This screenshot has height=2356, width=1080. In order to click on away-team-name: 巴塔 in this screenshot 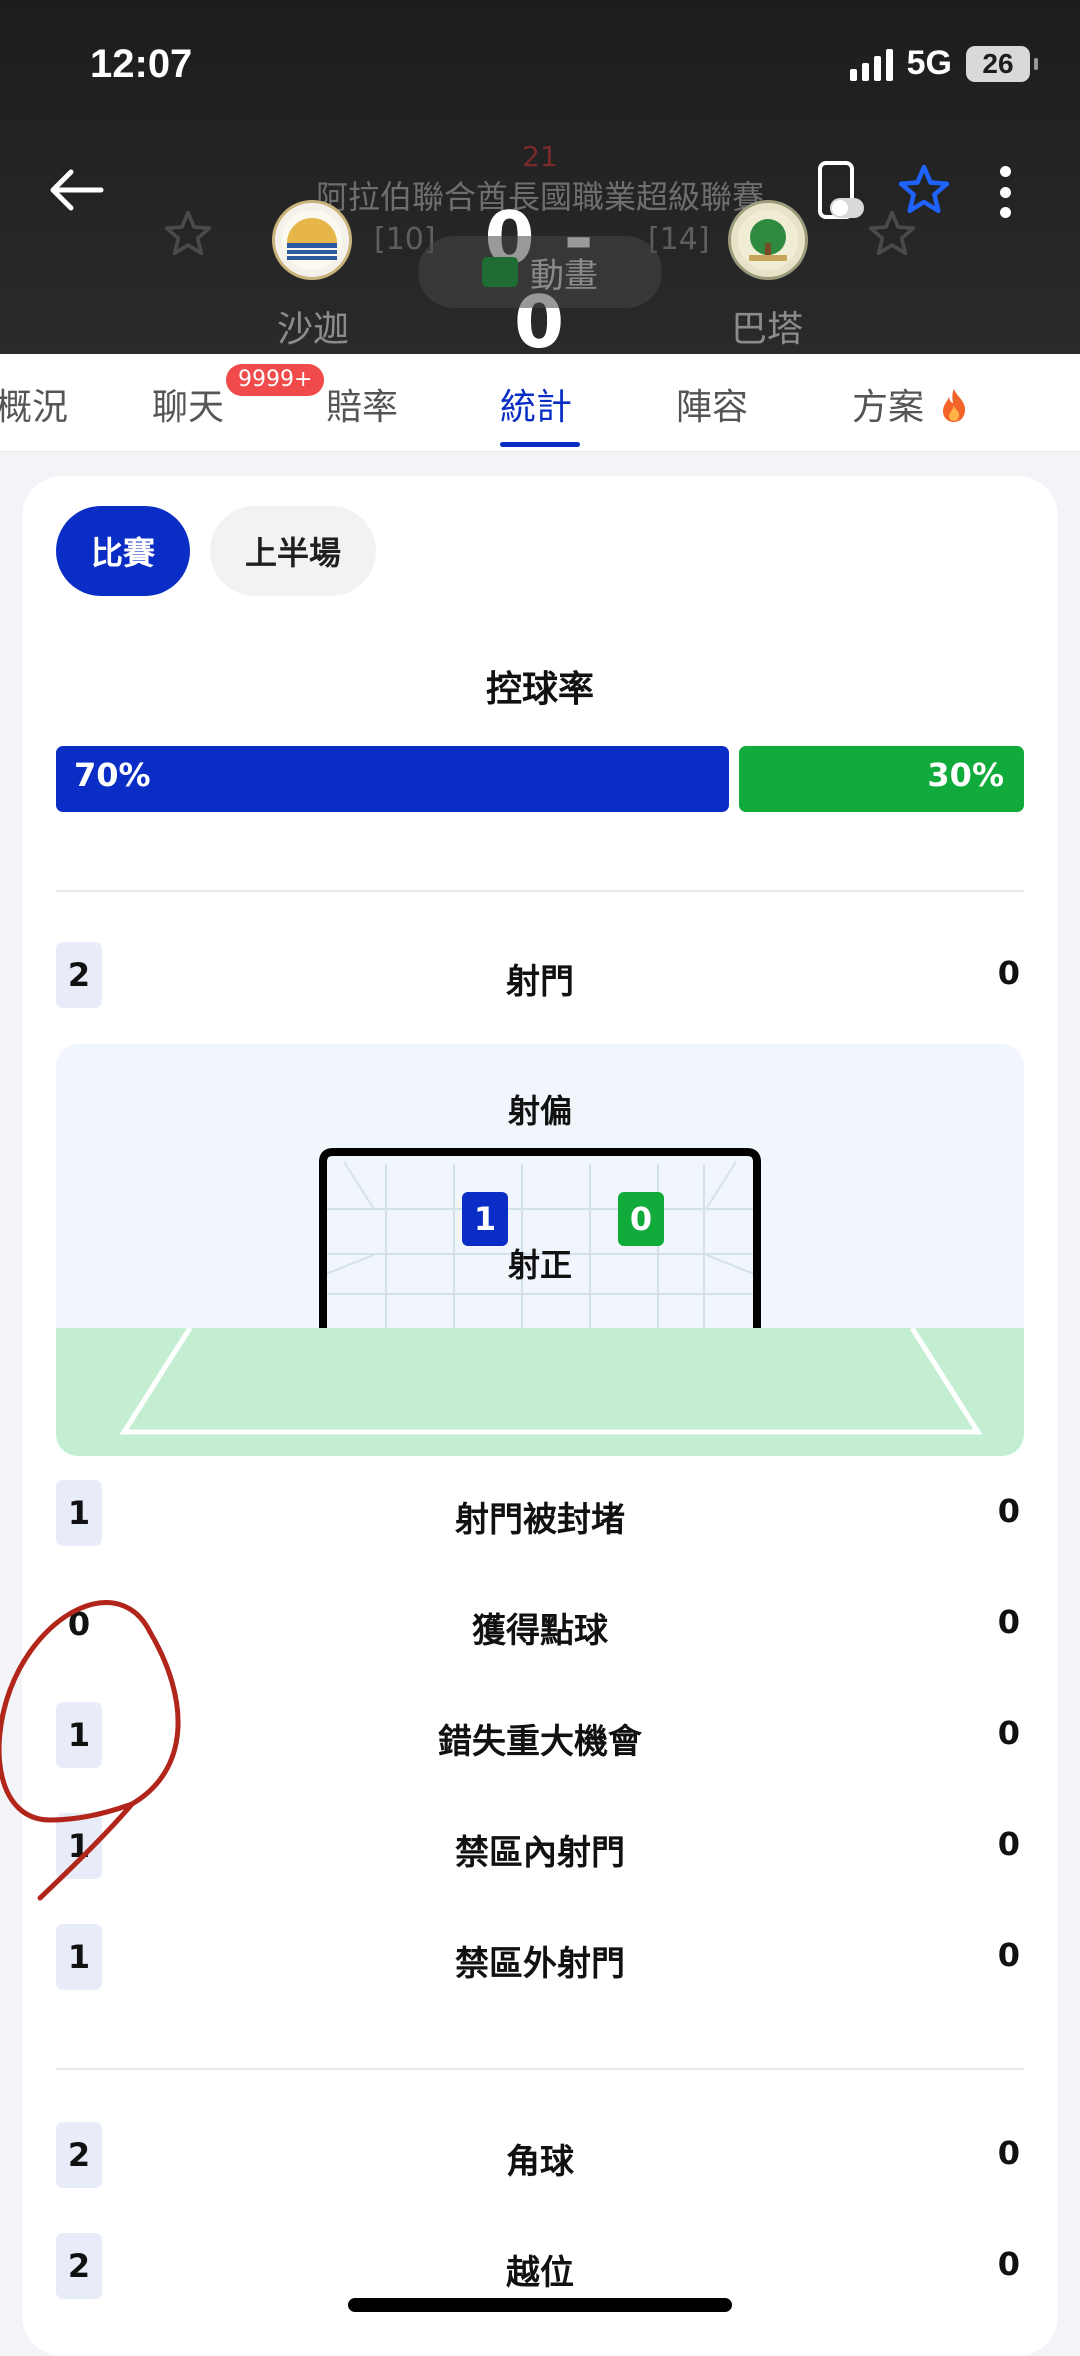, I will do `click(767, 326)`.